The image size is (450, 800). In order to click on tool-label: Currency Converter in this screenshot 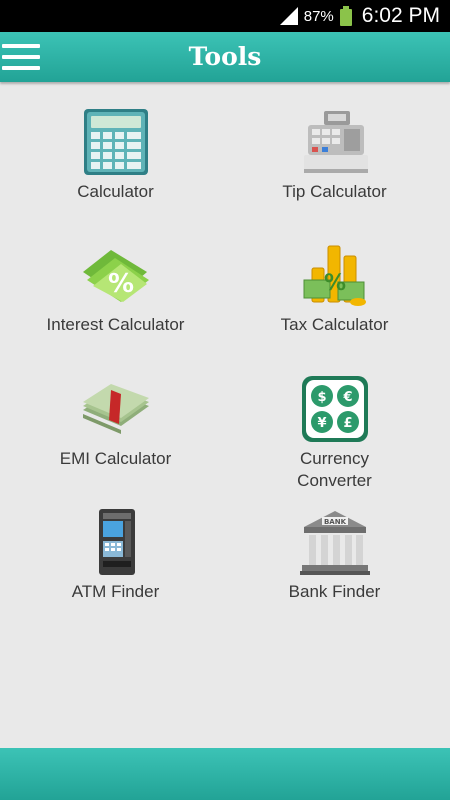, I will do `click(334, 469)`.